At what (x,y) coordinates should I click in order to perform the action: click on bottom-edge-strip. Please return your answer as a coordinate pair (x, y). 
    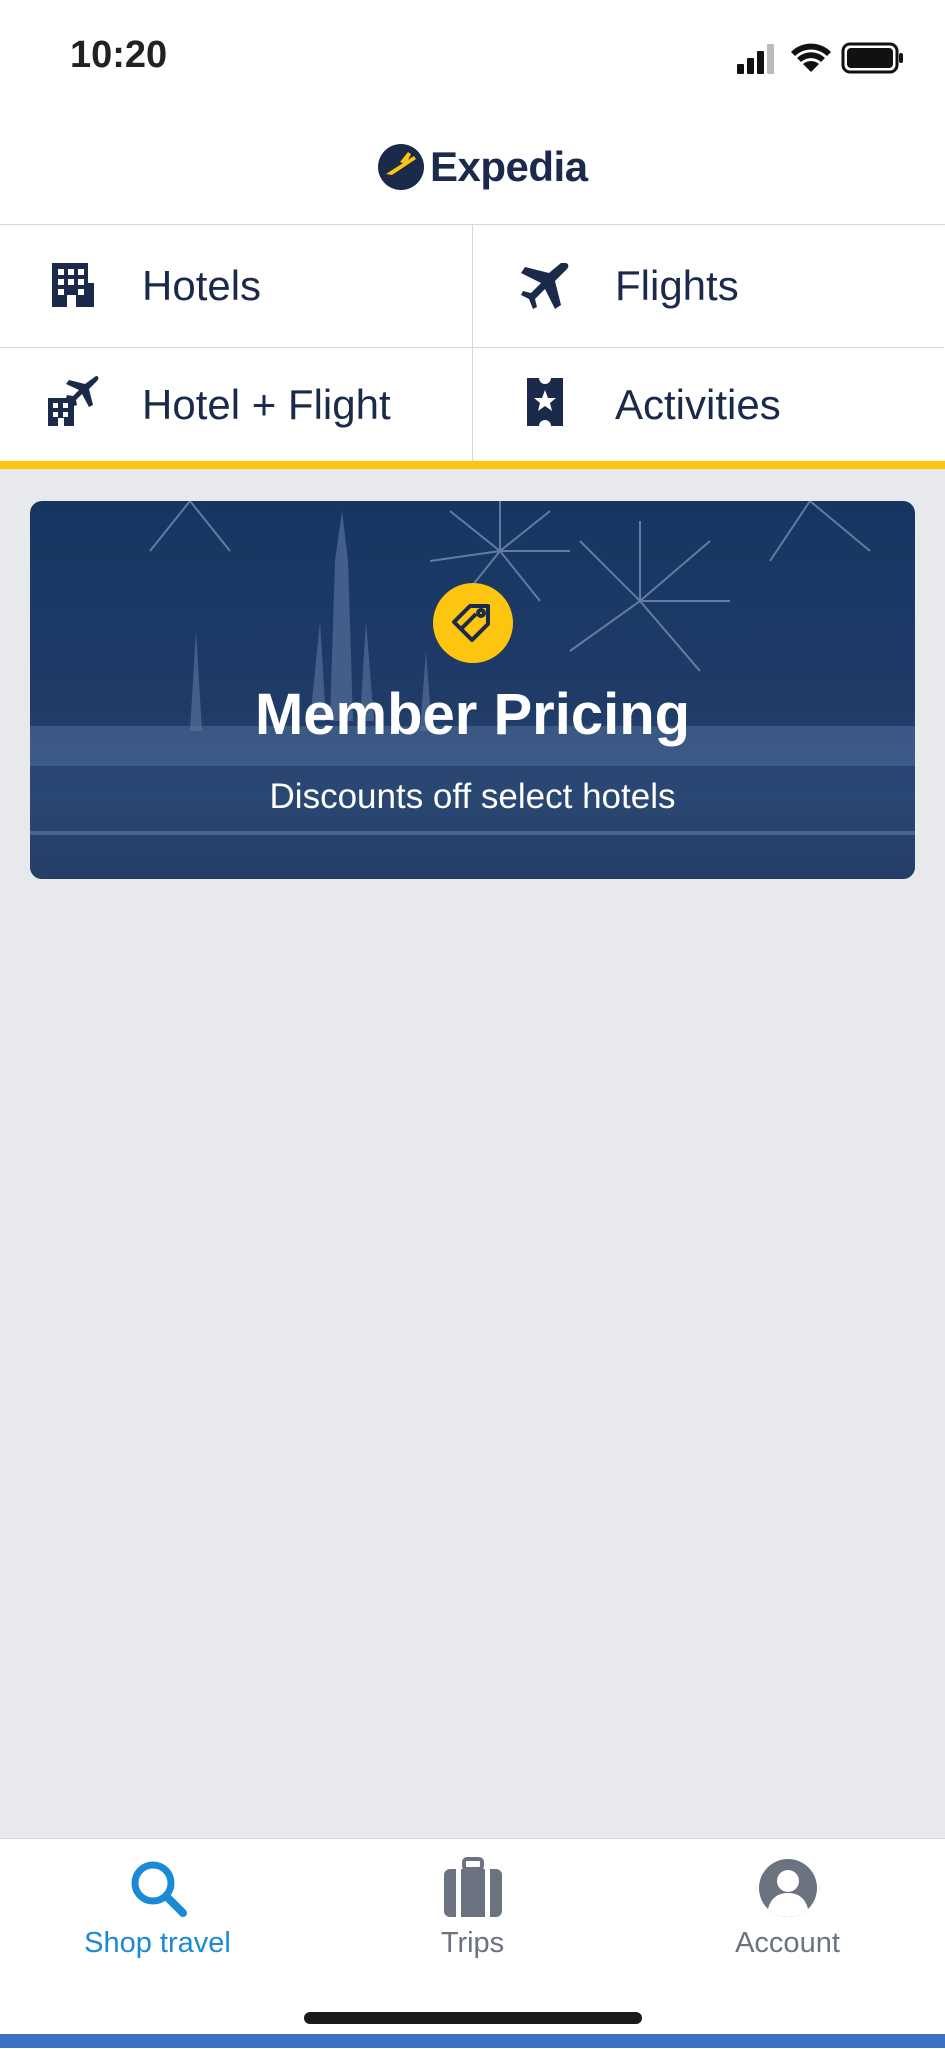
    Looking at the image, I should click on (472, 2041).